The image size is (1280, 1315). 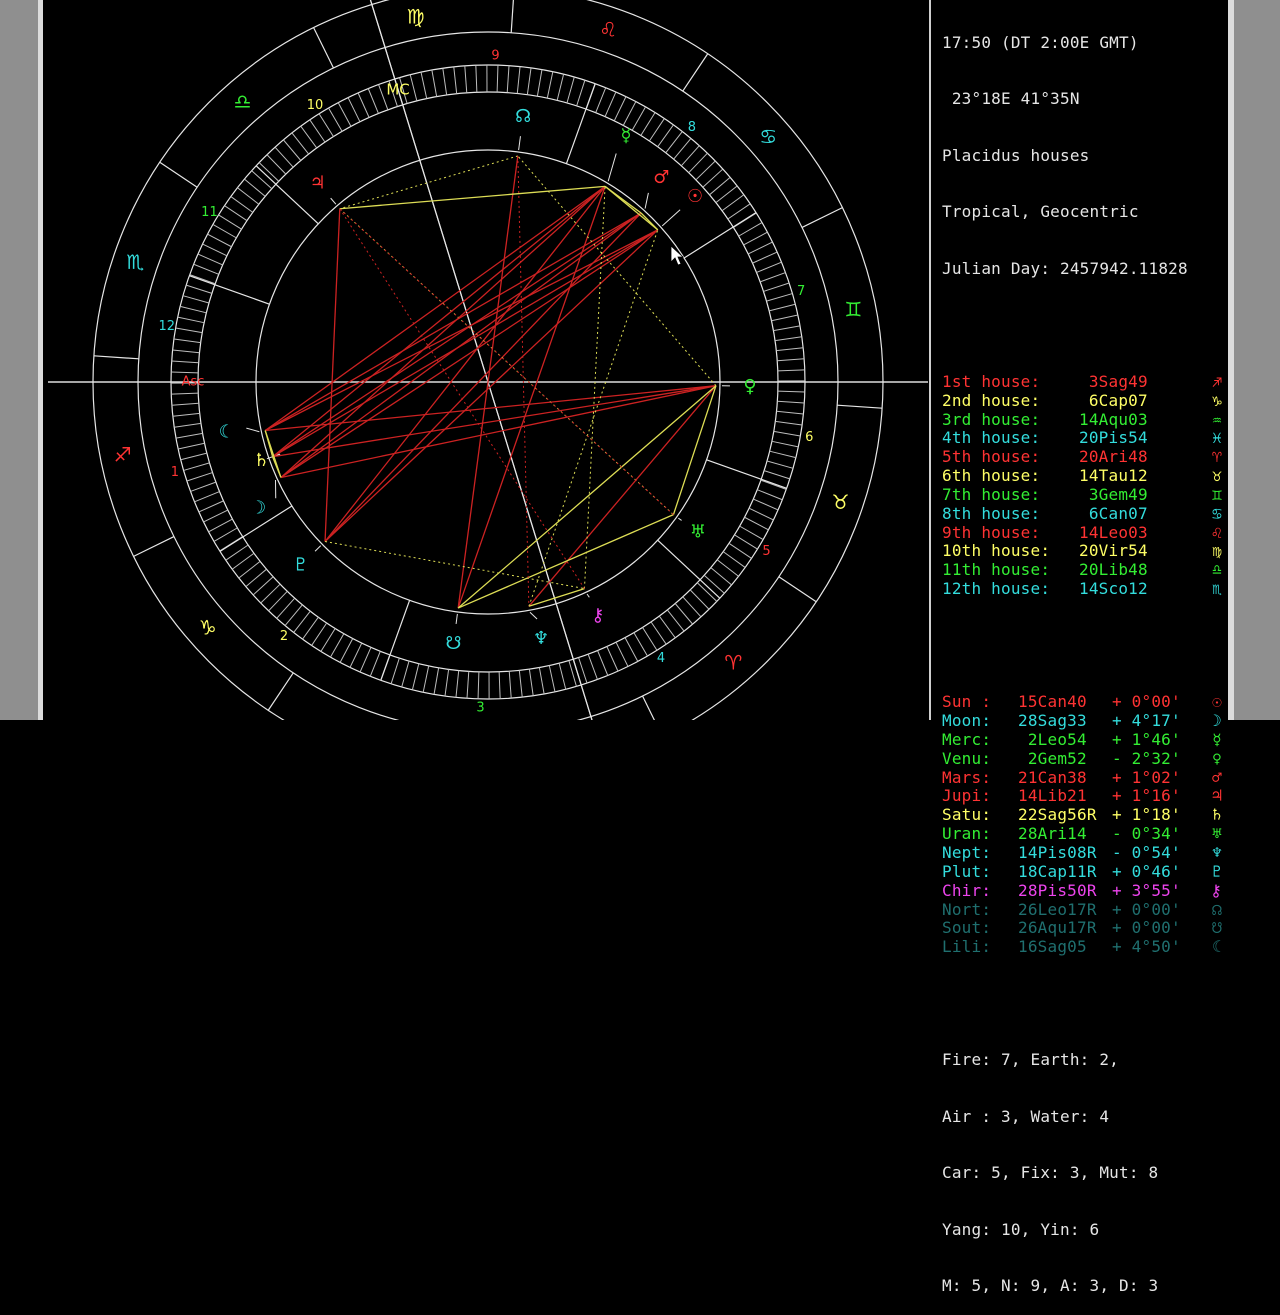 What do you see at coordinates (1217, 796) in the screenshot?
I see `planet-glyph-icon: ♃` at bounding box center [1217, 796].